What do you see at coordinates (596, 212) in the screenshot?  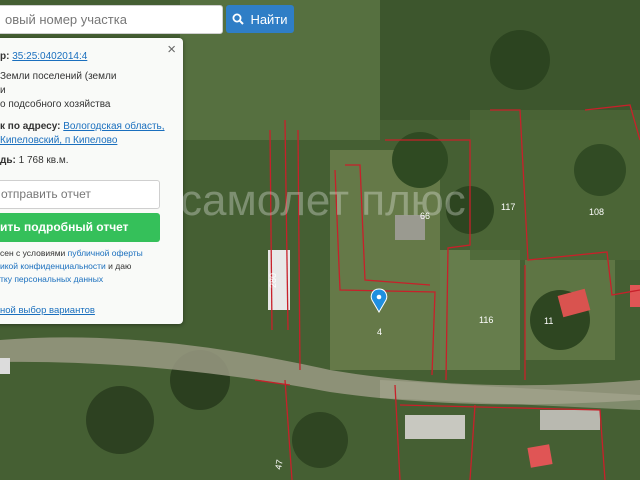 I see `plot-label-108: 108` at bounding box center [596, 212].